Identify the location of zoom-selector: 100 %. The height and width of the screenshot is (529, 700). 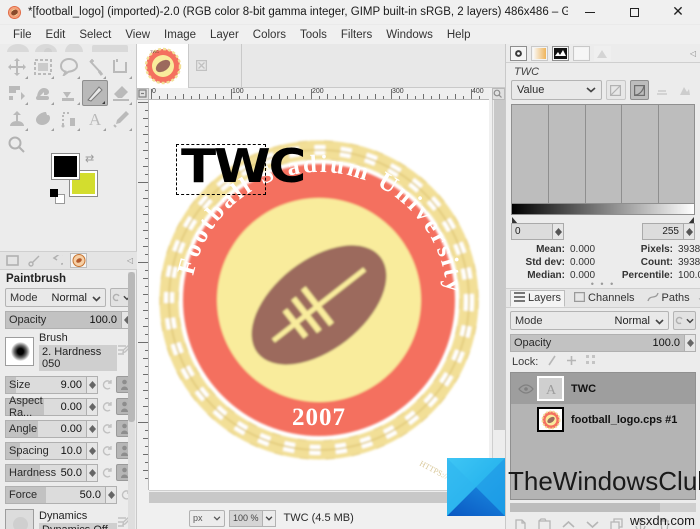
(252, 518).